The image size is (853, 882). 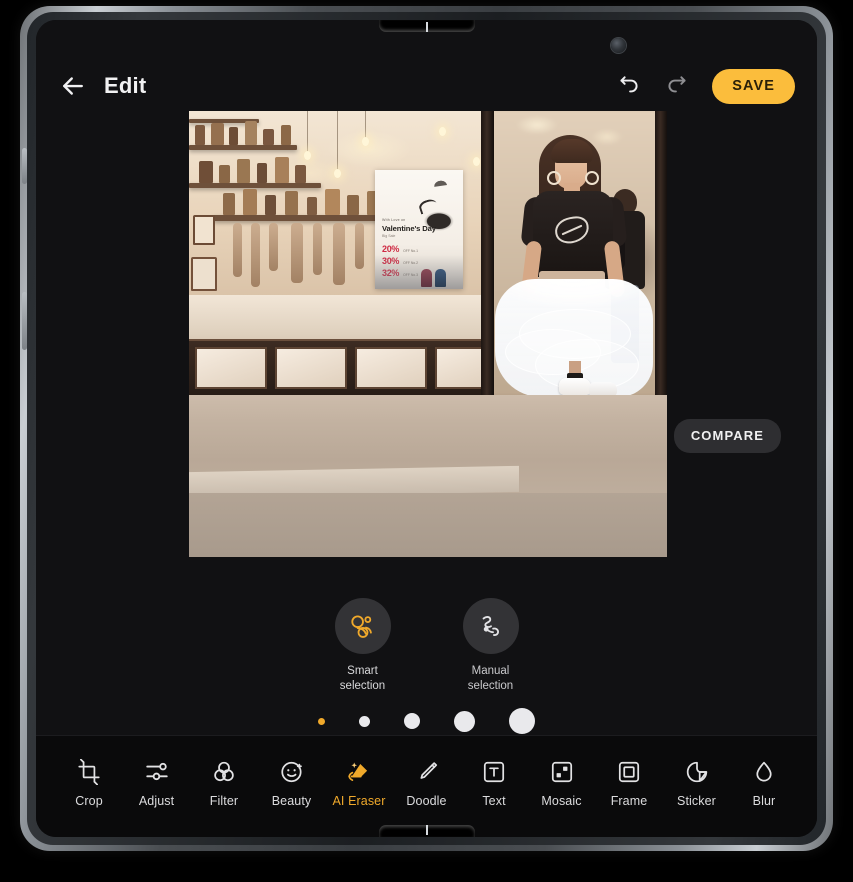 What do you see at coordinates (156, 801) in the screenshot?
I see `tool-label: Adjust` at bounding box center [156, 801].